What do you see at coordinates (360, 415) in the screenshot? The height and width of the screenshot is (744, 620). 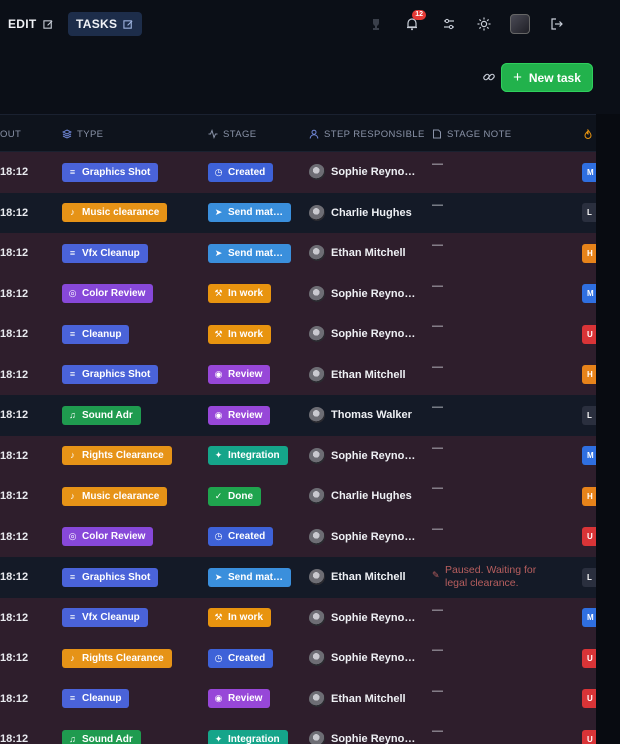 I see `responsible-cell: Thomas Walker` at bounding box center [360, 415].